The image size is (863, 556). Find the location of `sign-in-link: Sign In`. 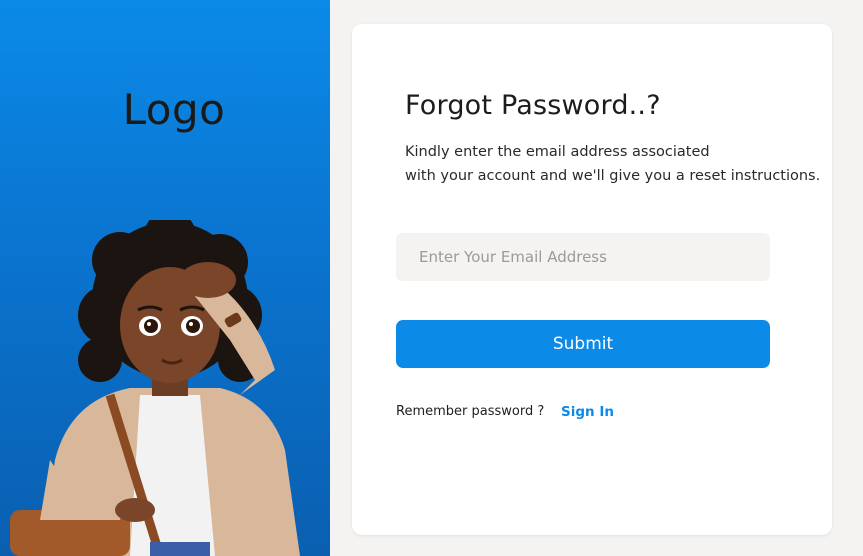

sign-in-link: Sign In is located at coordinates (587, 412).